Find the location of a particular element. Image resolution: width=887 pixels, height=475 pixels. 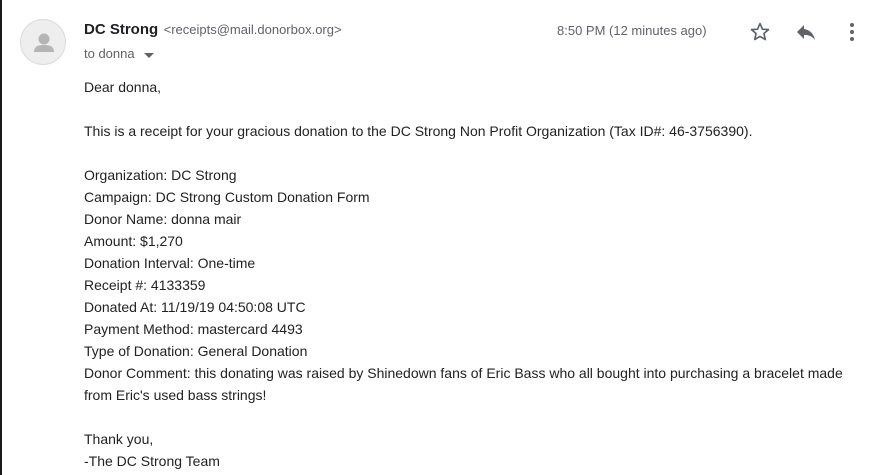

window-edge is located at coordinates (1, 237).